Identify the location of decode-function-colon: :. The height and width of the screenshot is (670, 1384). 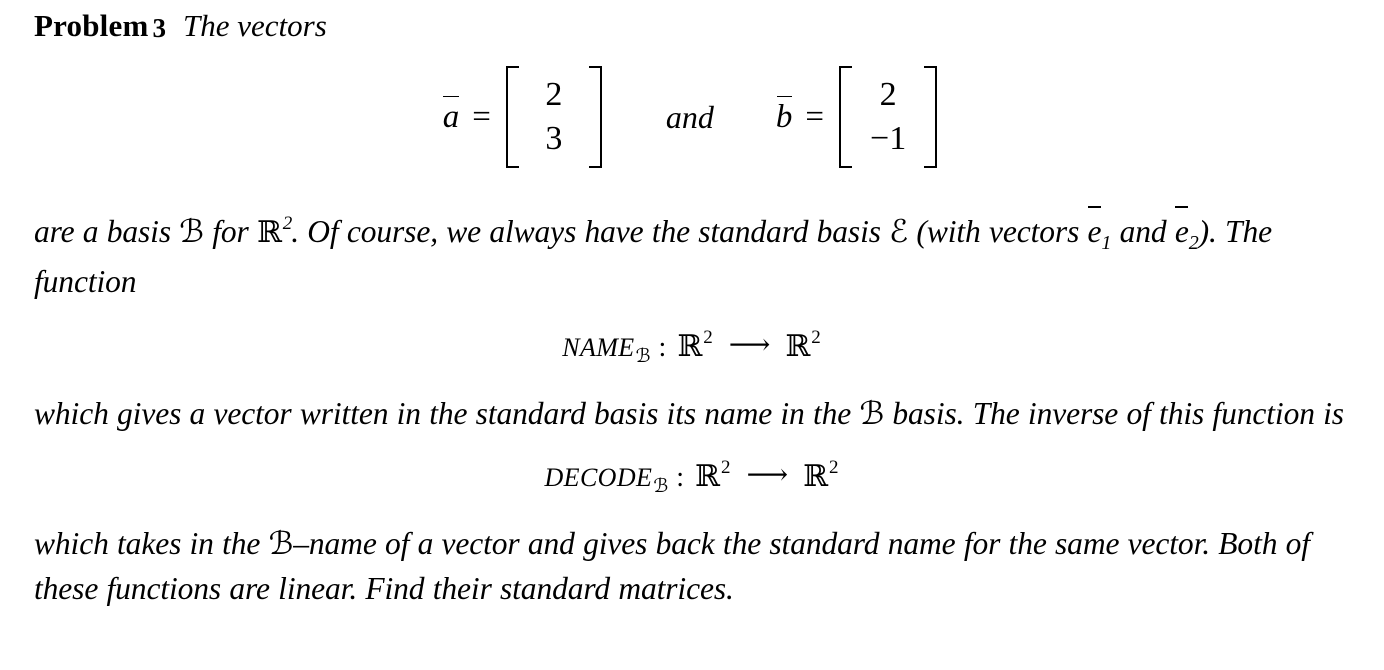
(680, 477).